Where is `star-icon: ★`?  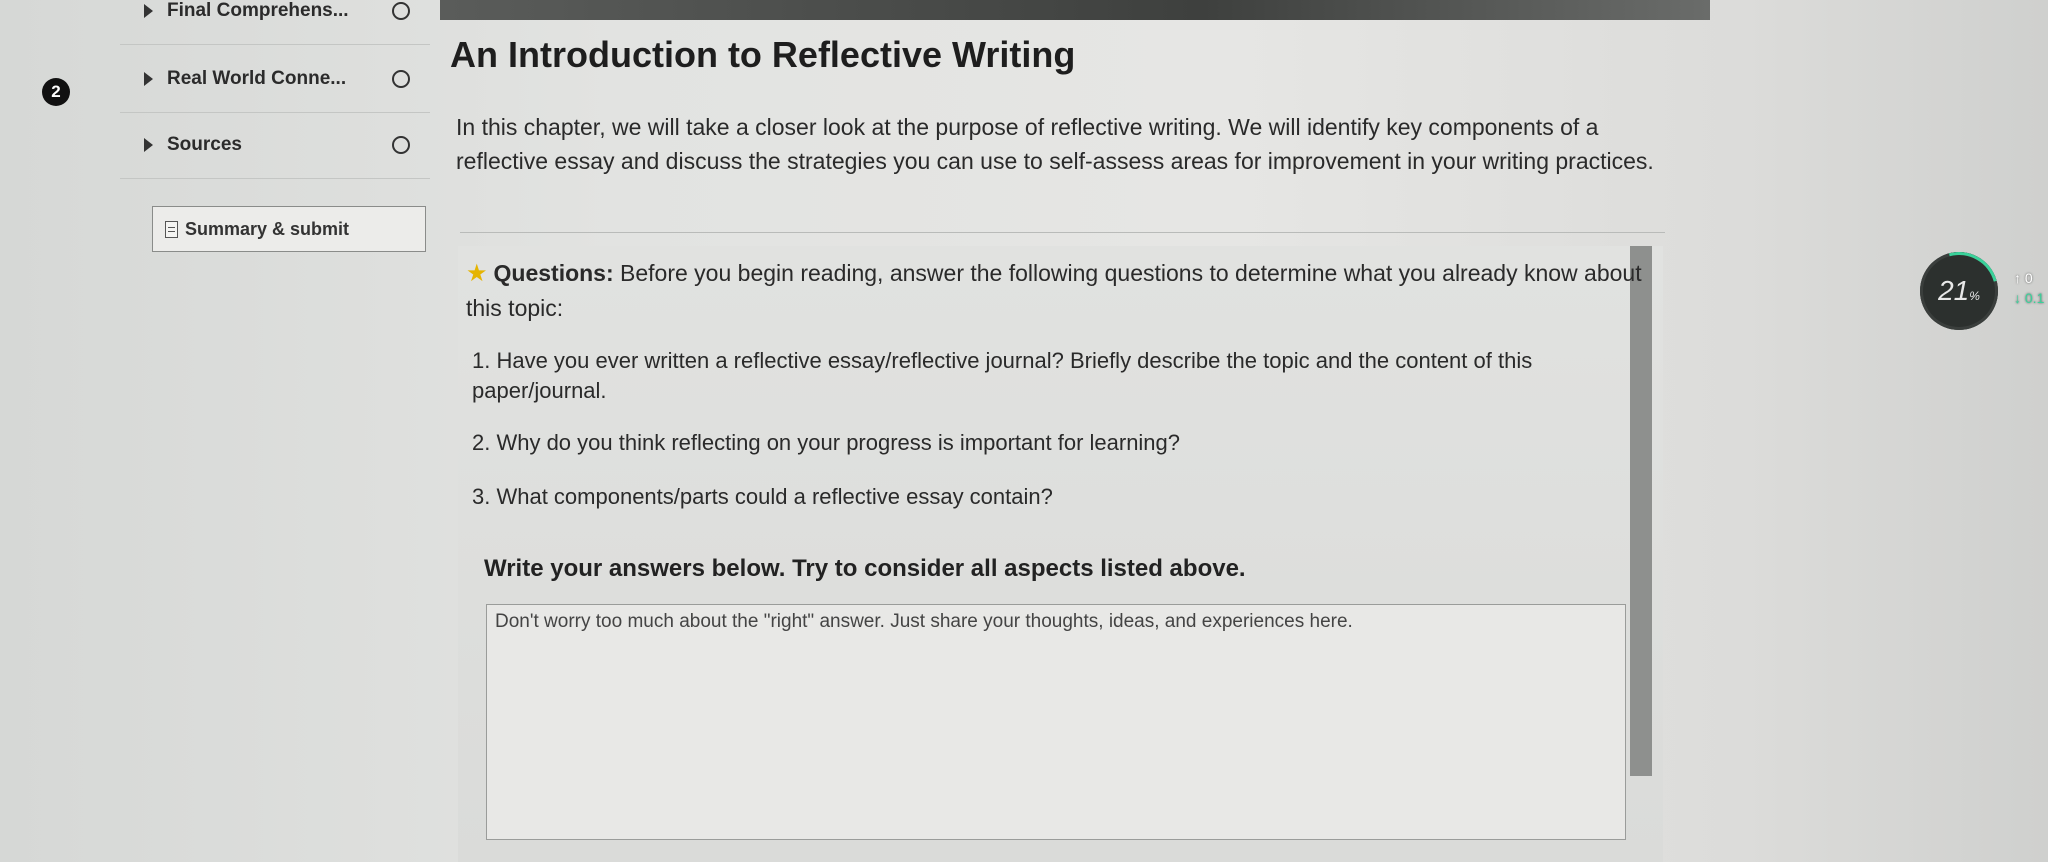 star-icon: ★ is located at coordinates (477, 273).